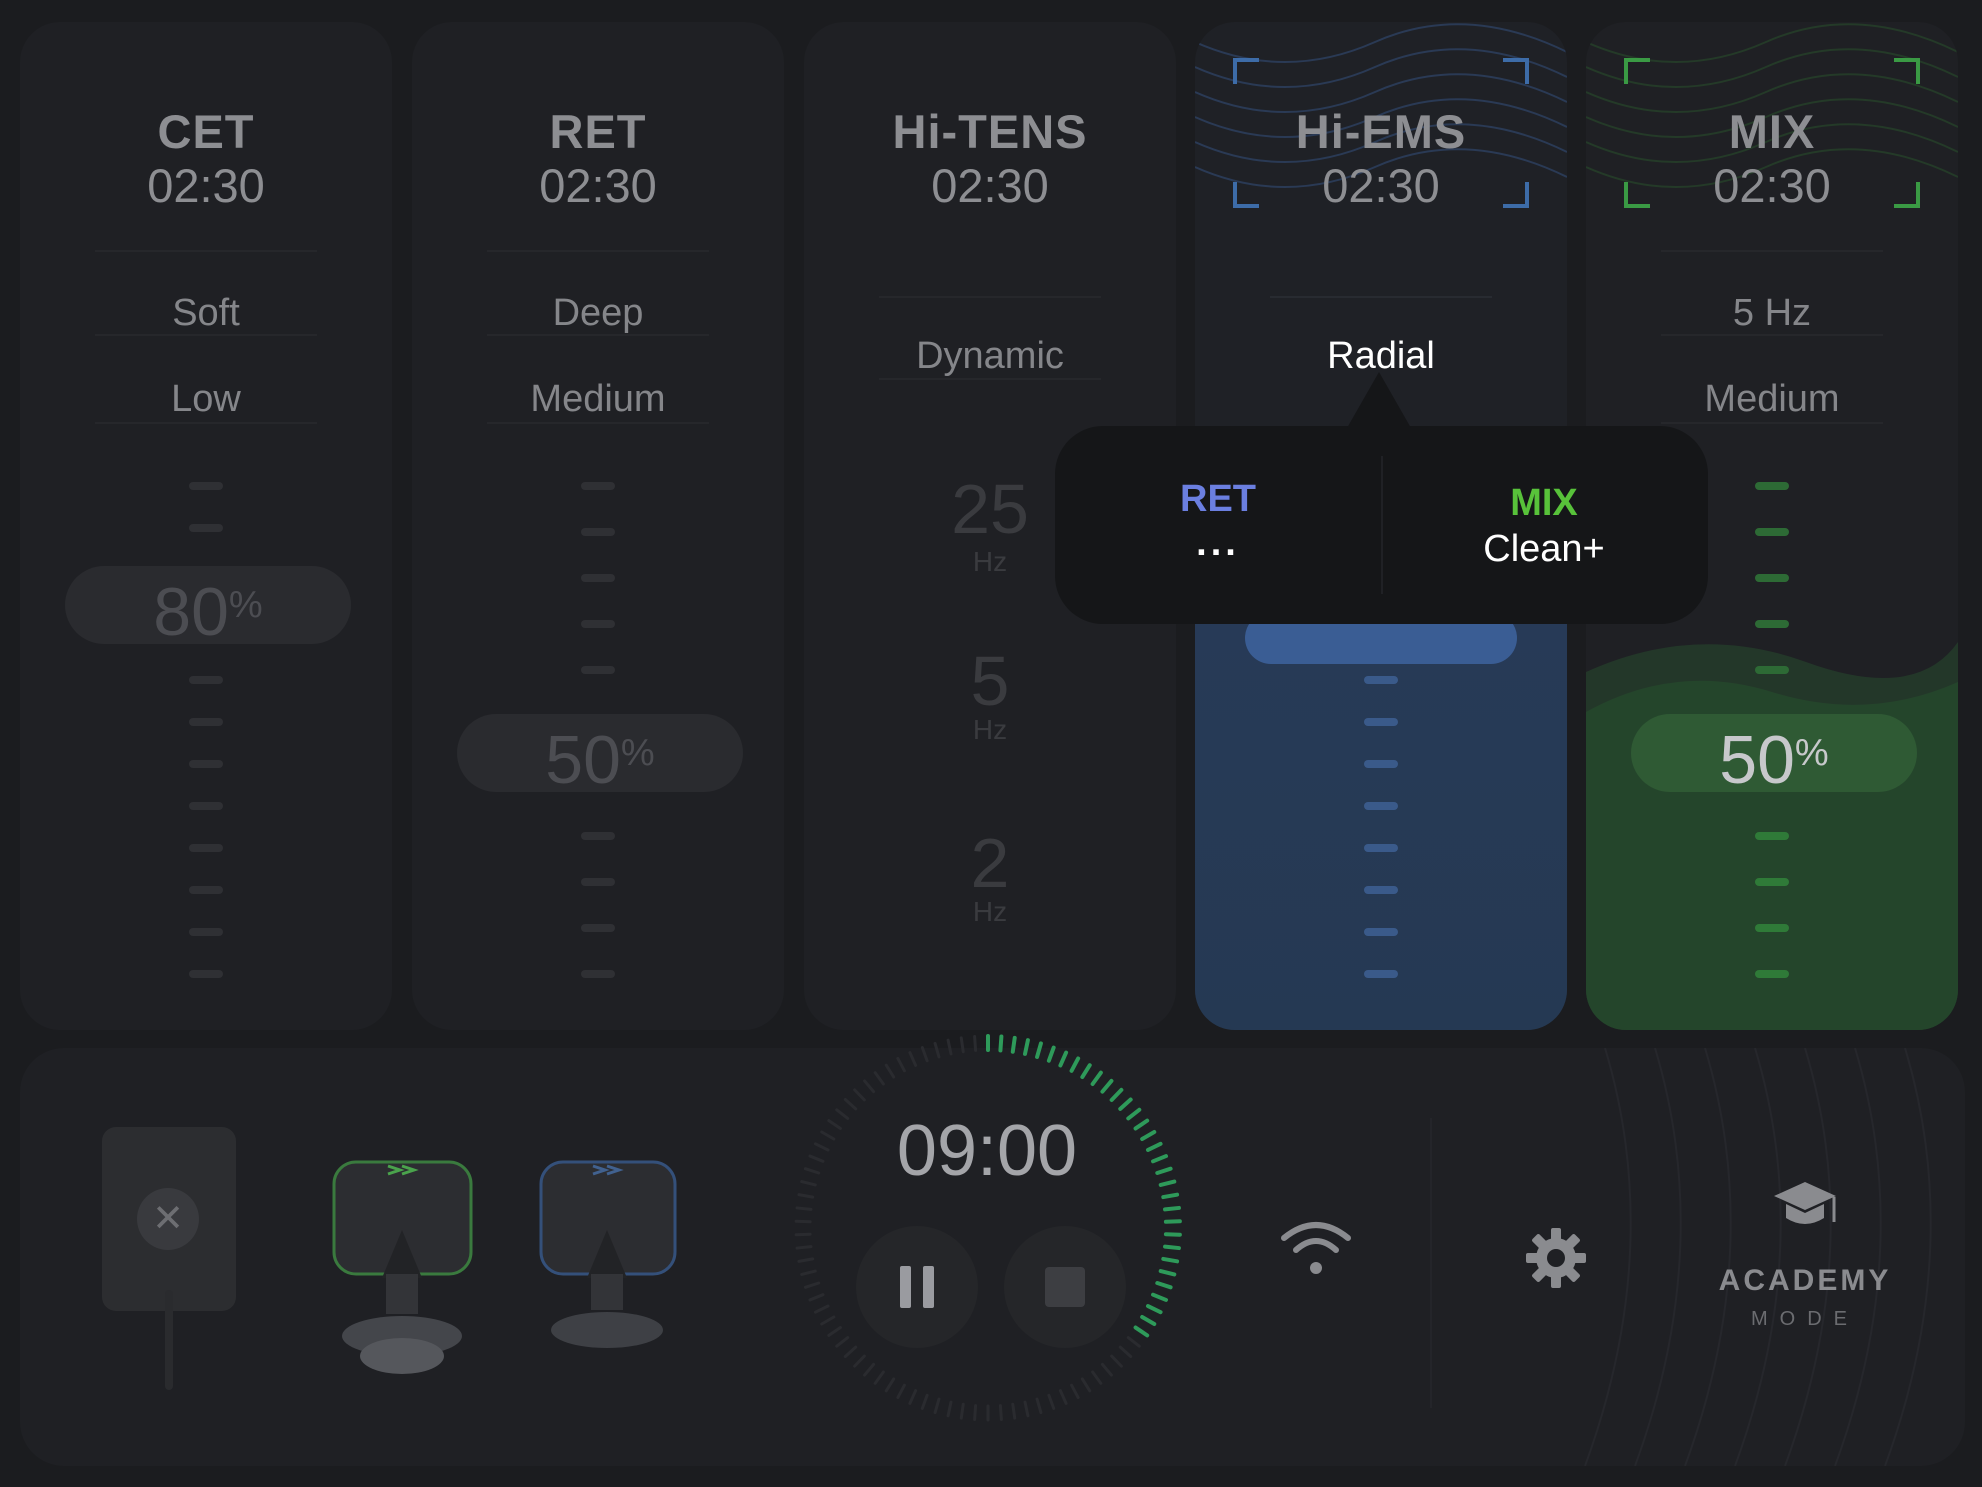 The image size is (1982, 1487). What do you see at coordinates (206, 399) in the screenshot?
I see `option-intensity-level: Low` at bounding box center [206, 399].